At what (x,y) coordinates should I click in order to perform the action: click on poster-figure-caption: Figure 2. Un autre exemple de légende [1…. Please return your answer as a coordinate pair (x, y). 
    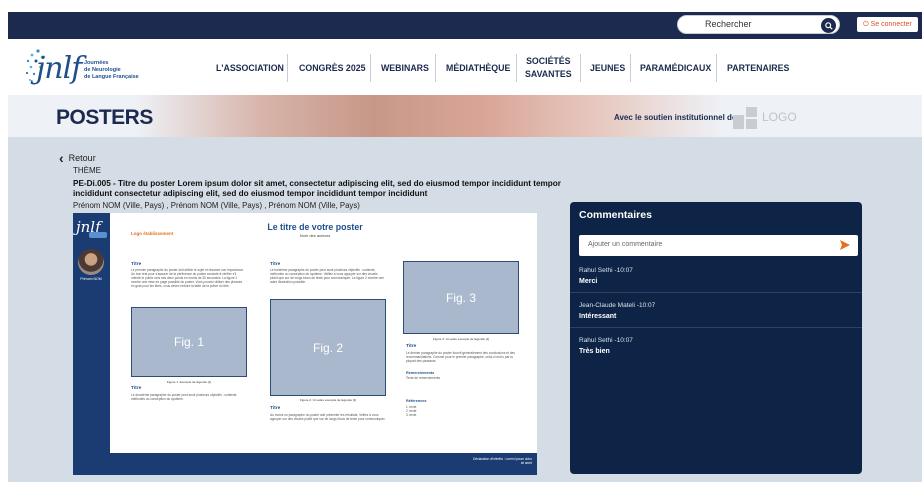
    Looking at the image, I should click on (328, 400).